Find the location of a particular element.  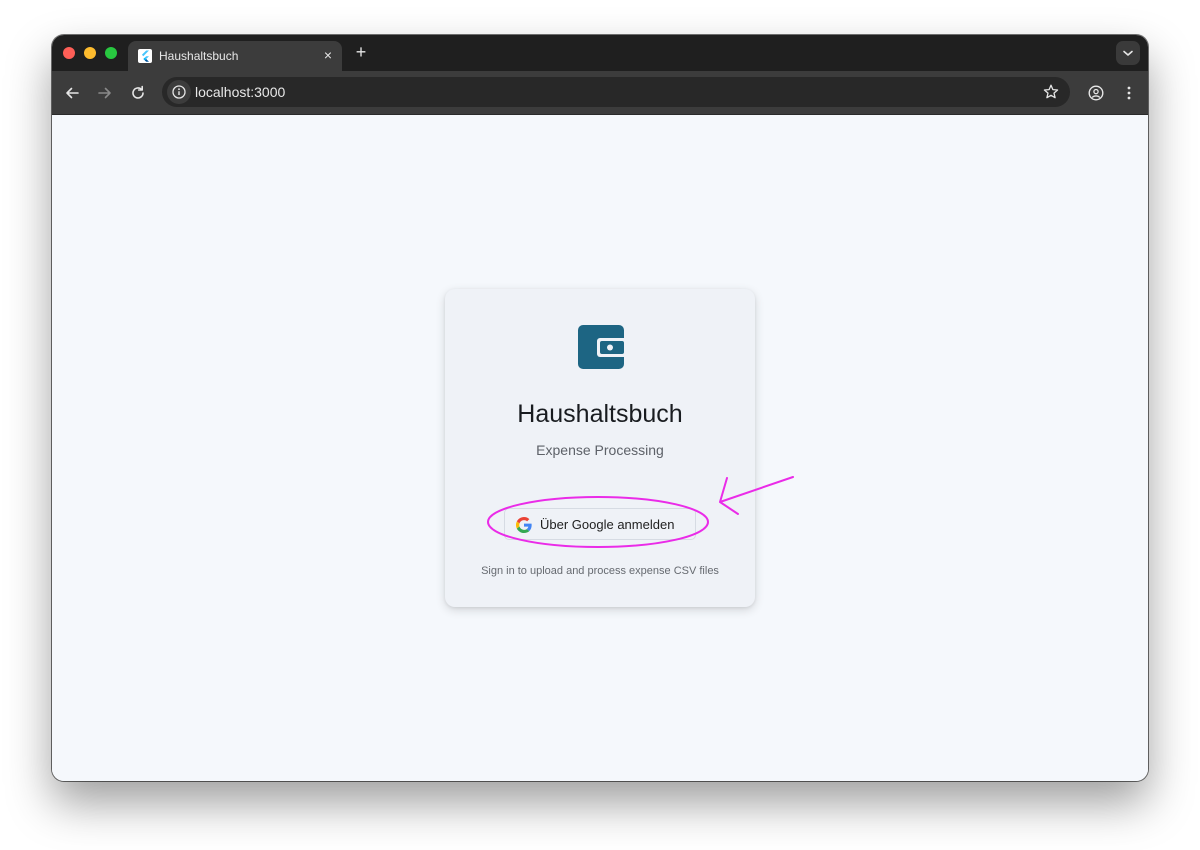

arrow-left-icon is located at coordinates (72, 93).